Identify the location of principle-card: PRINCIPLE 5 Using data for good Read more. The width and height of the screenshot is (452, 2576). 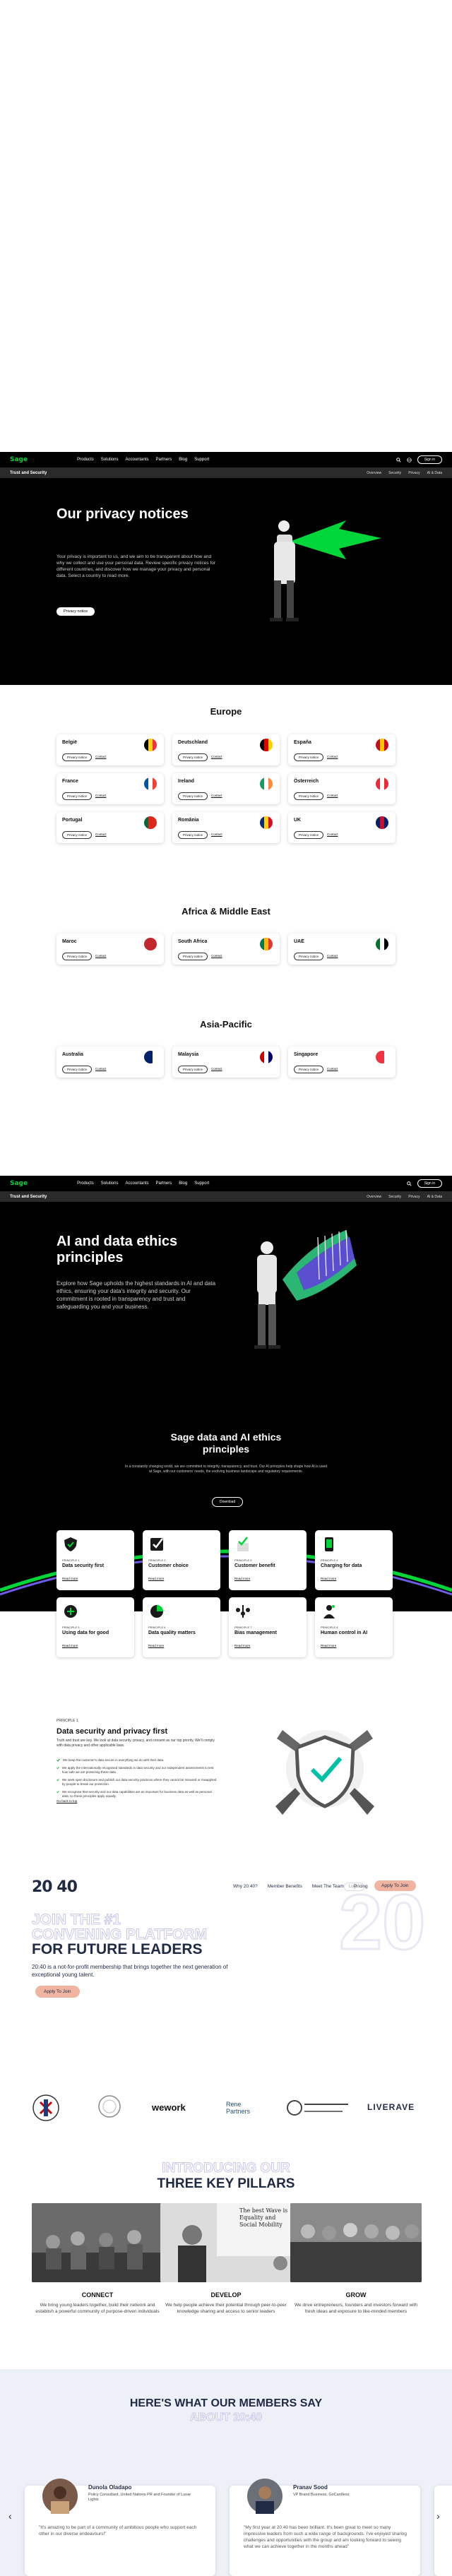
(95, 1627).